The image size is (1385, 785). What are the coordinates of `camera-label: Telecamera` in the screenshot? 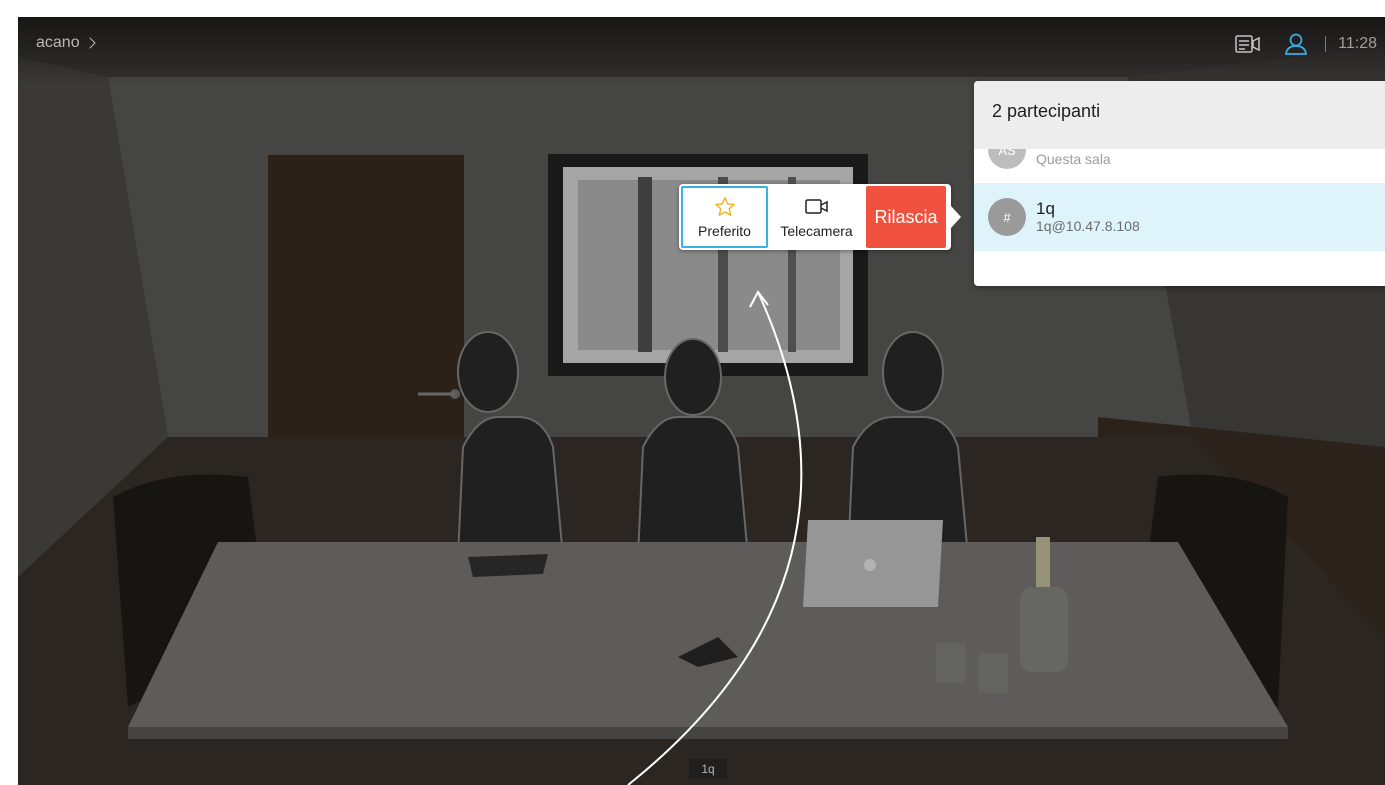 It's located at (816, 231).